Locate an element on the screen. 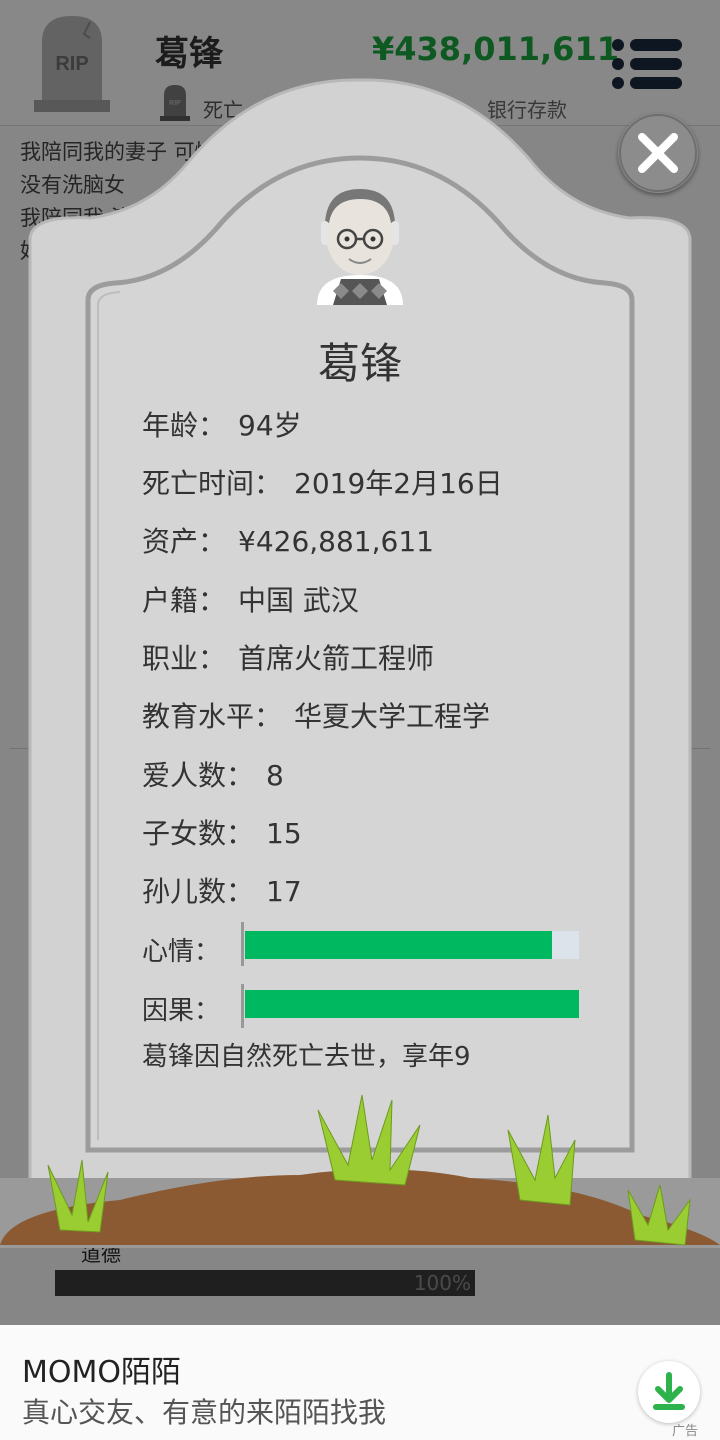 This screenshot has width=720, height=1440. info-value: 15 is located at coordinates (284, 833).